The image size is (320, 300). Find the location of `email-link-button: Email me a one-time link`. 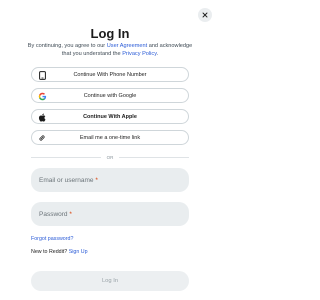

email-link-button: Email me a one-time link is located at coordinates (110, 137).